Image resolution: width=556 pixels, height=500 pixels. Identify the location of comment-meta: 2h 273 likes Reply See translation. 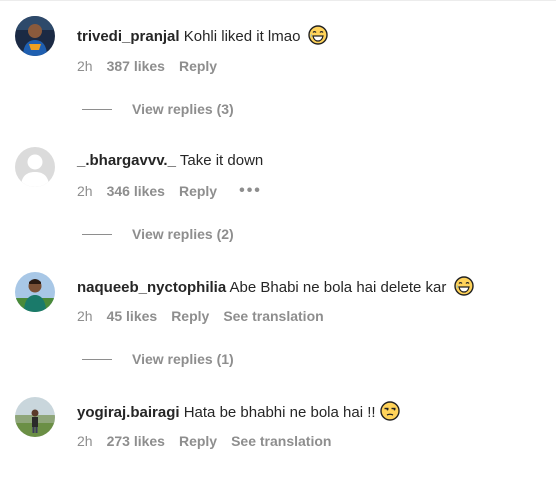
(204, 441).